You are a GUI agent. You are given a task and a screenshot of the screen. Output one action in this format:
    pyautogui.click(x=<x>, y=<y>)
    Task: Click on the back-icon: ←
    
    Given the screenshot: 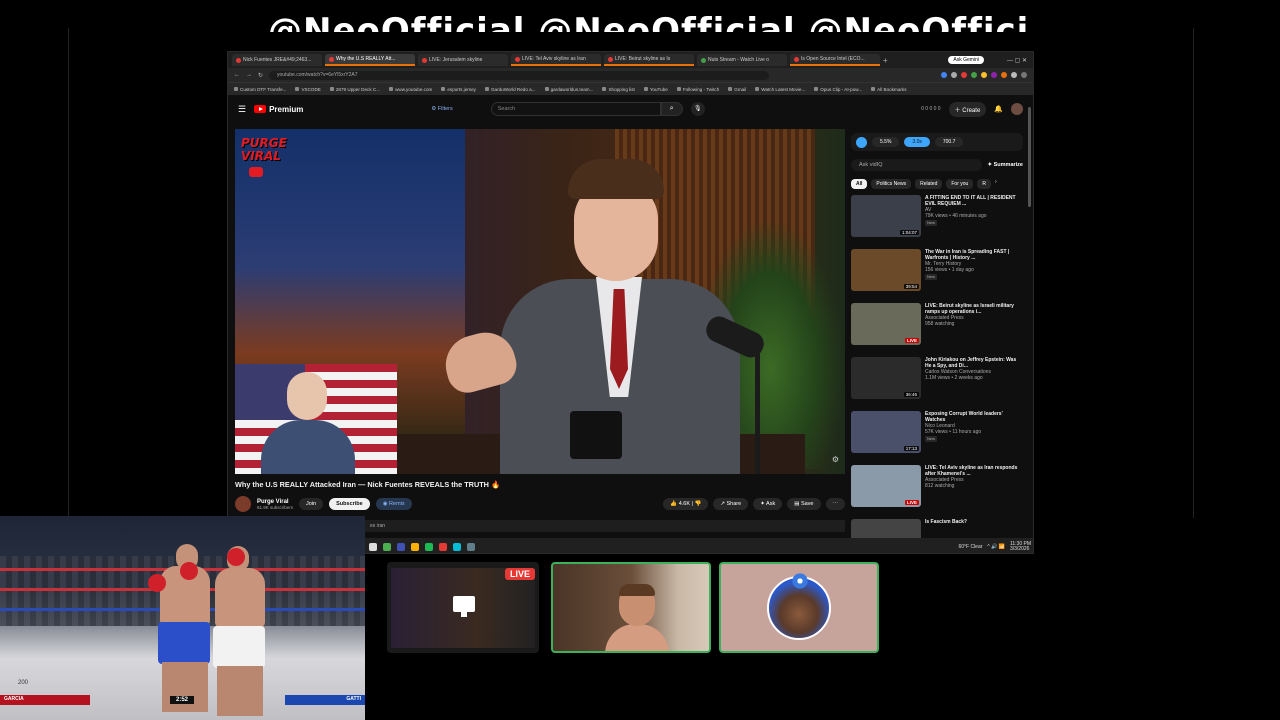 What is the action you would take?
    pyautogui.click(x=237, y=75)
    